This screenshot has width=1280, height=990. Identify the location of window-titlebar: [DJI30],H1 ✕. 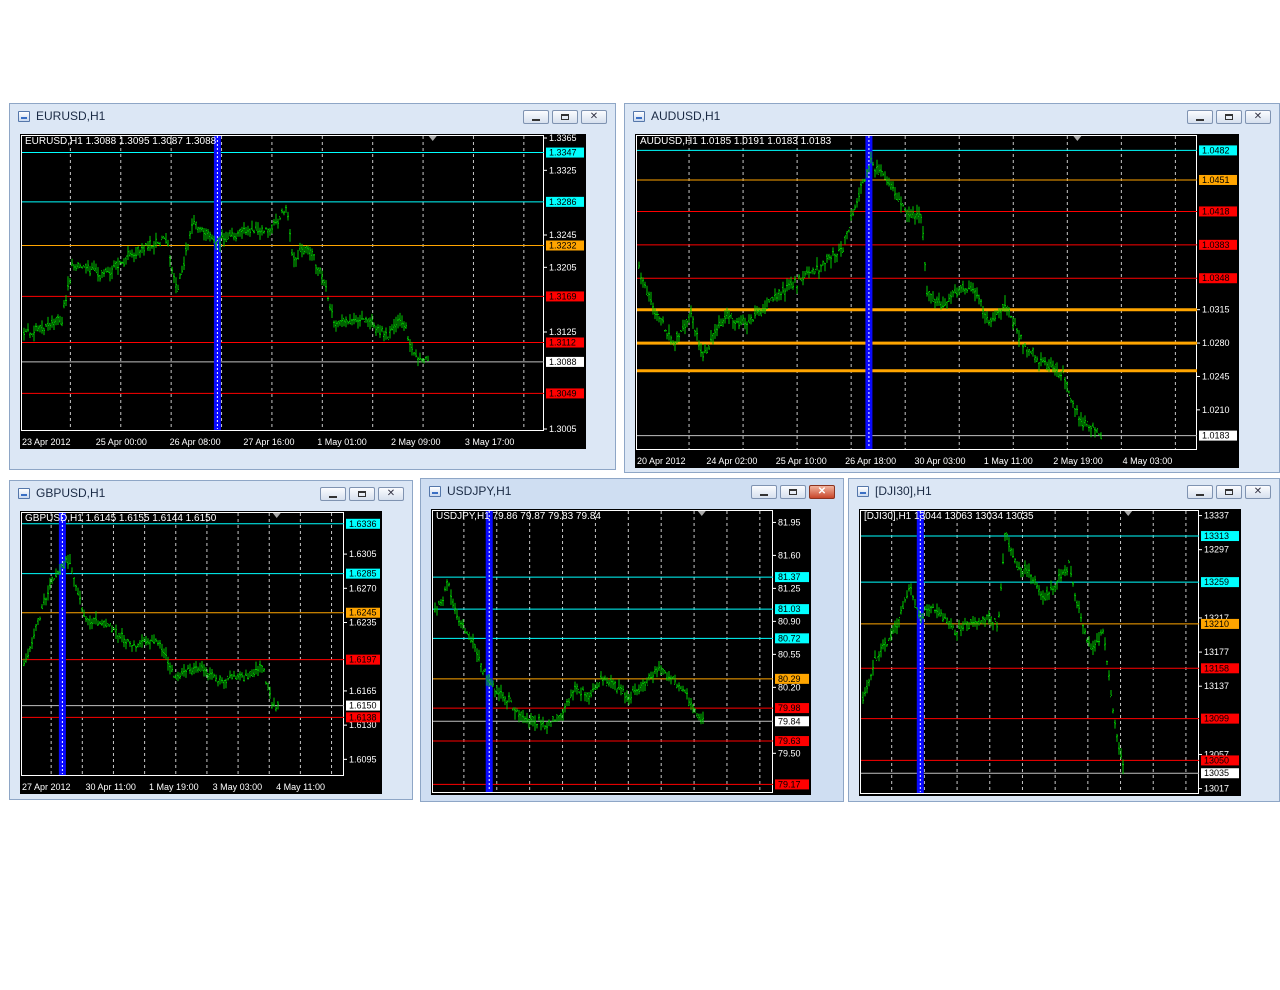
(1064, 493).